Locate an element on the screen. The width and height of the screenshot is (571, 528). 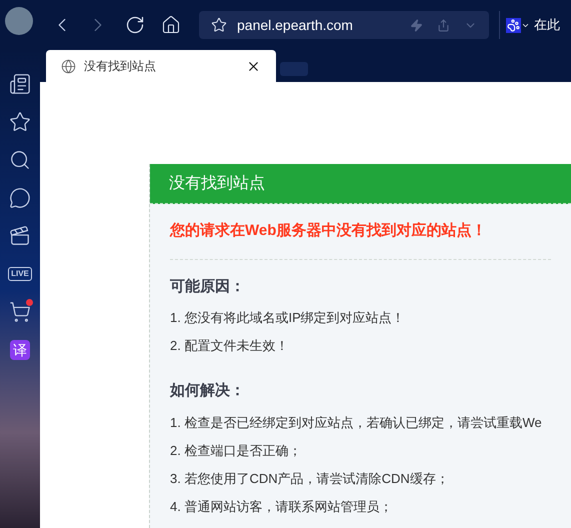
news-icon is located at coordinates (20, 84).